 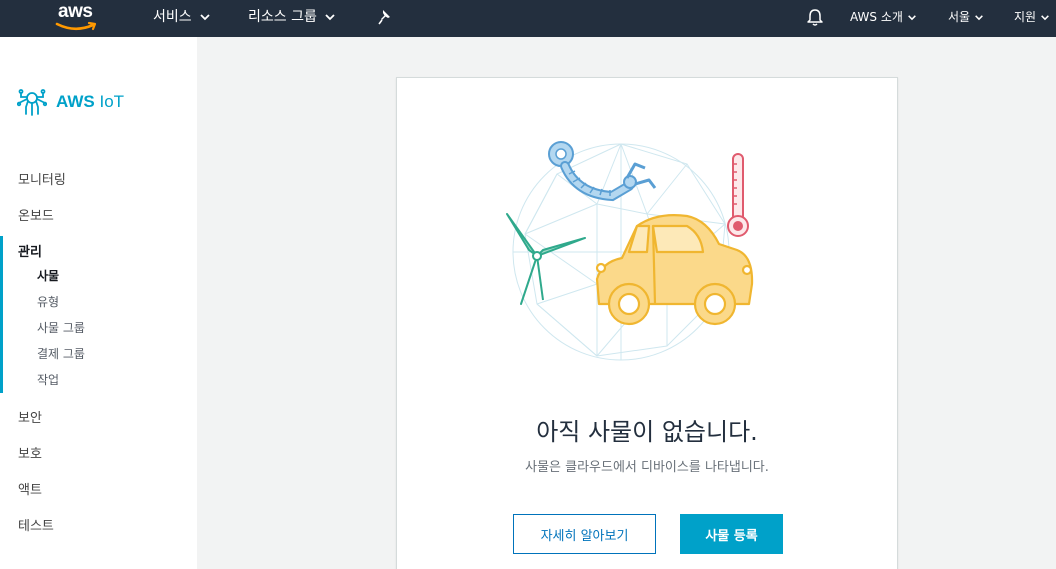 What do you see at coordinates (32, 102) in the screenshot?
I see `aws-iot-icon` at bounding box center [32, 102].